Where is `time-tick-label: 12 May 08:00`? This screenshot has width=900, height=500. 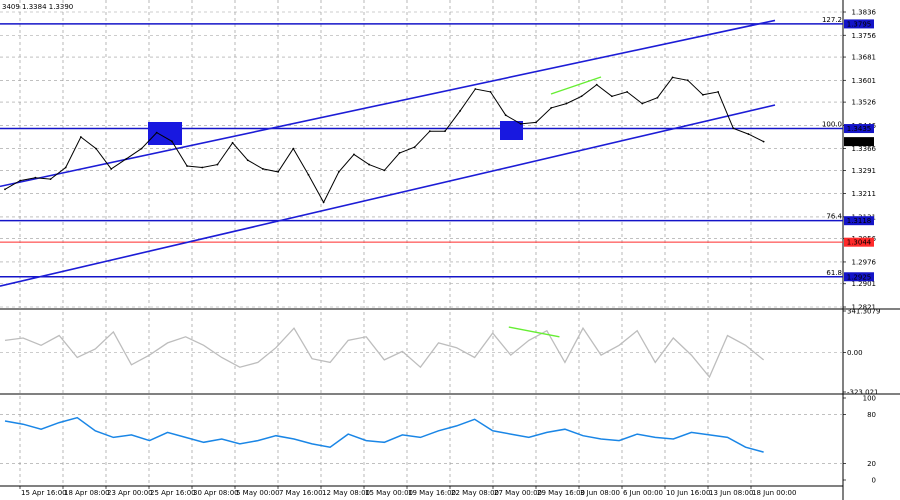 time-tick-label: 12 May 08:00 is located at coordinates (346, 493).